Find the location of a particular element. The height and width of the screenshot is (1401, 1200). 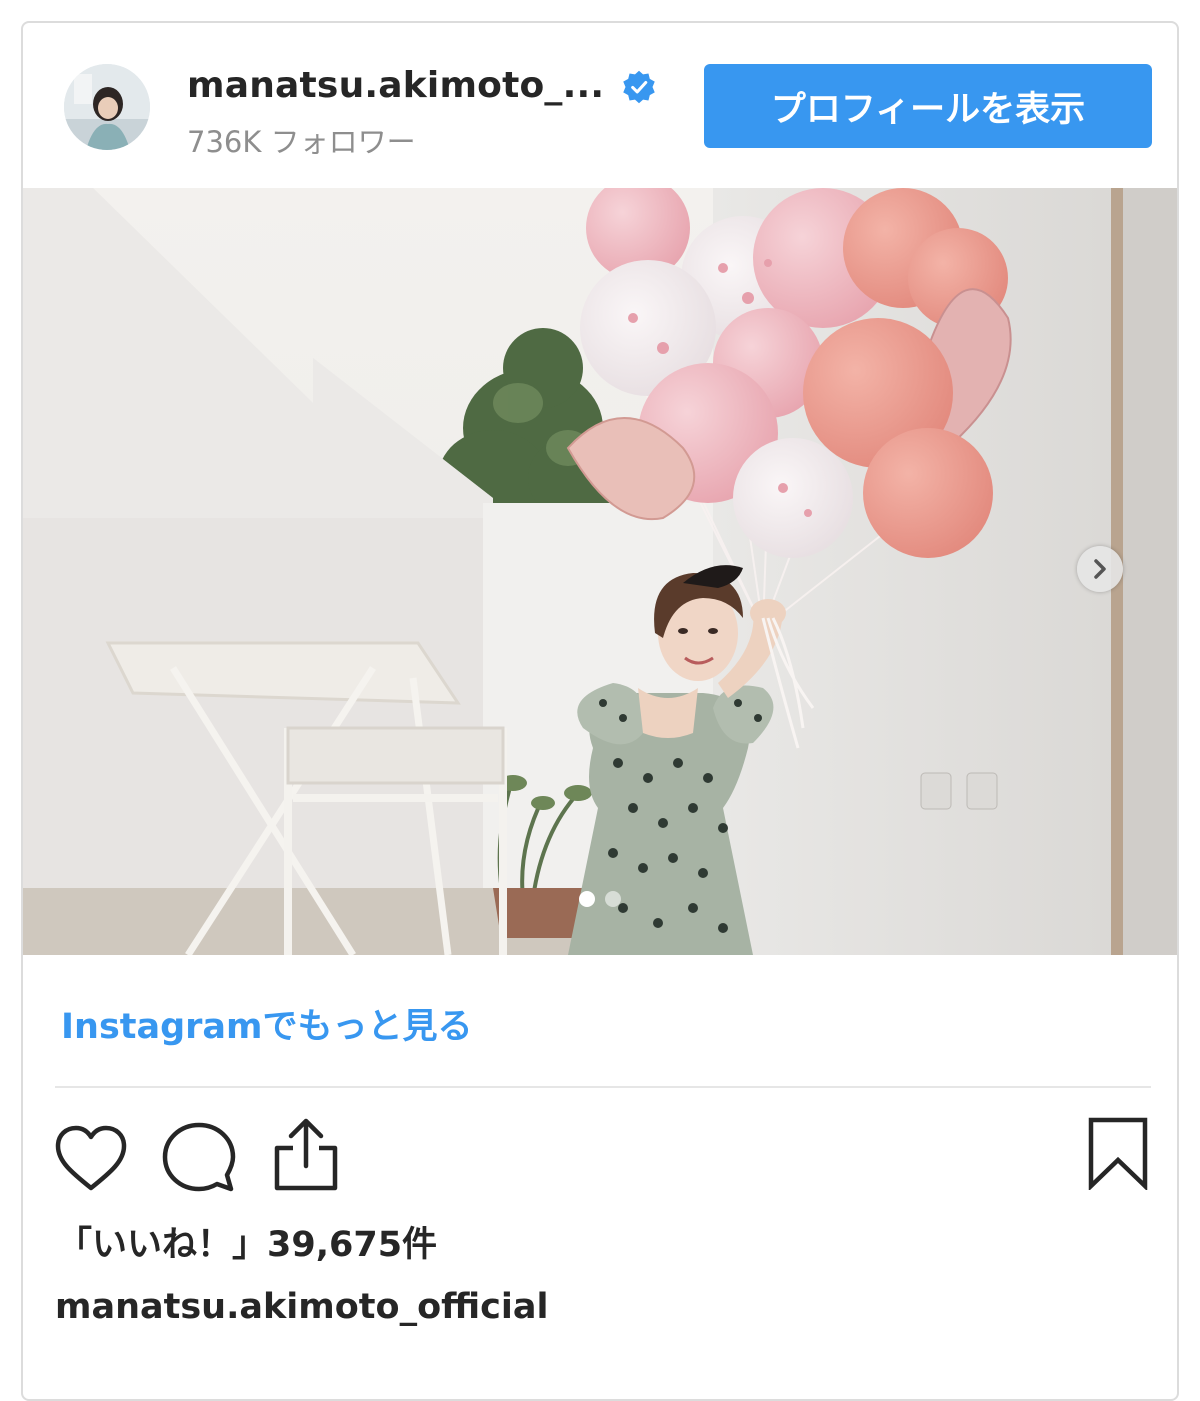

comment-button is located at coordinates (199, 1161).